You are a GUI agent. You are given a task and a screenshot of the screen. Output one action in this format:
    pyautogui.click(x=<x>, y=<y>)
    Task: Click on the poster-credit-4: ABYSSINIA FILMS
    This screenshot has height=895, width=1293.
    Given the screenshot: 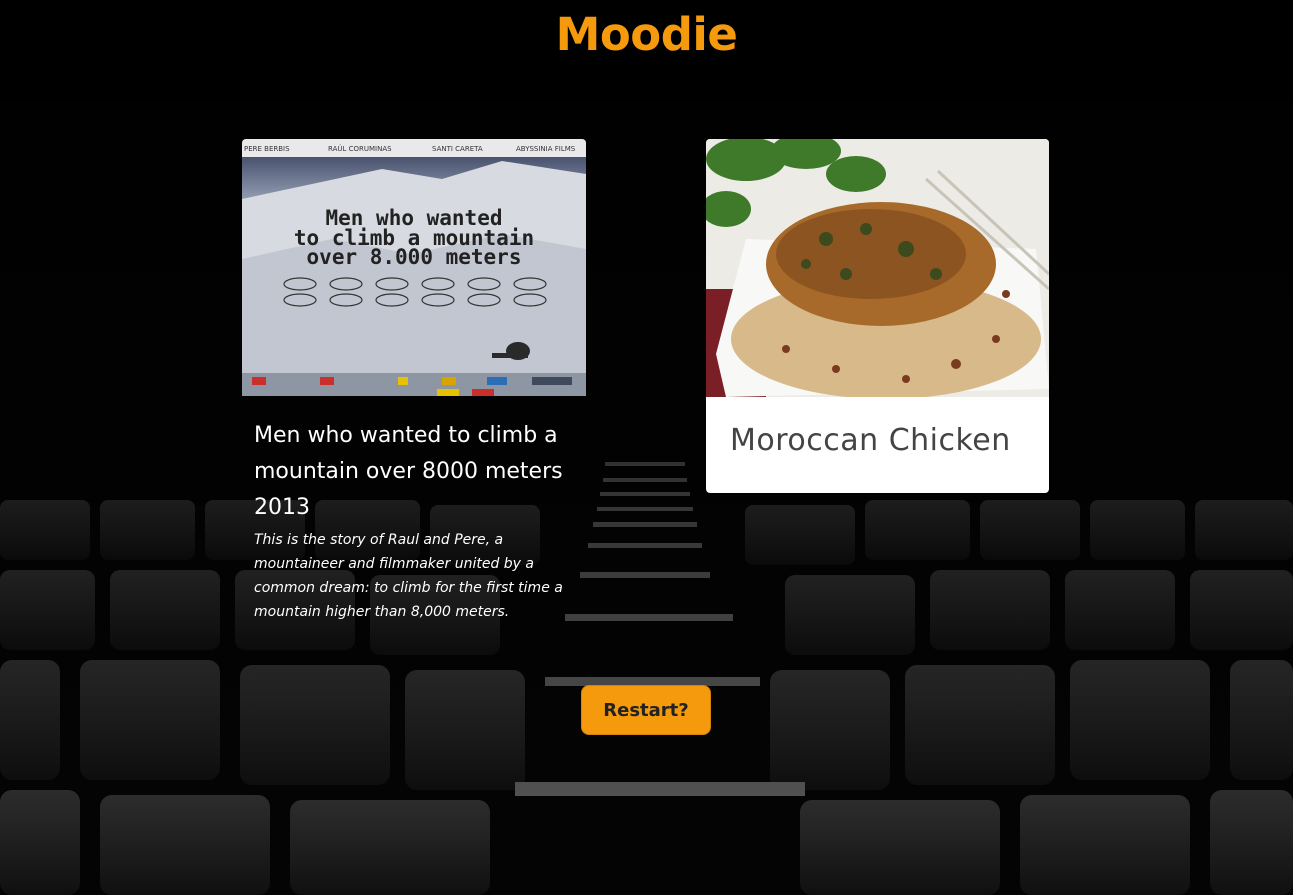 What is the action you would take?
    pyautogui.click(x=546, y=149)
    